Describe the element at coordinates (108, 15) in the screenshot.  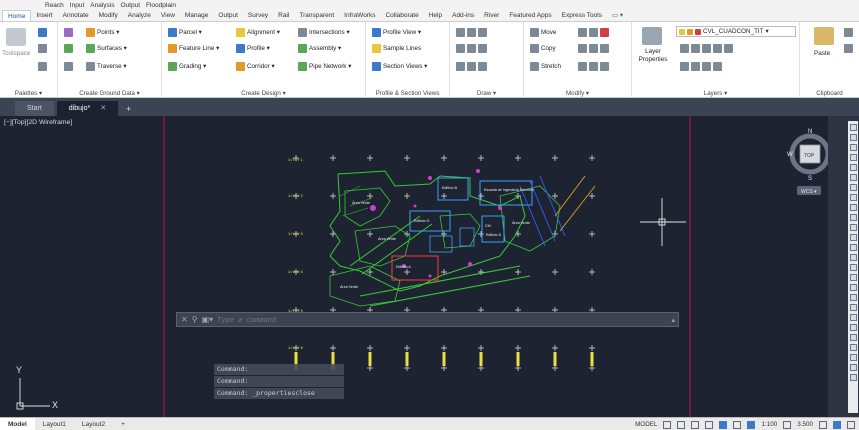
I see `tab-modify: Modify` at that location.